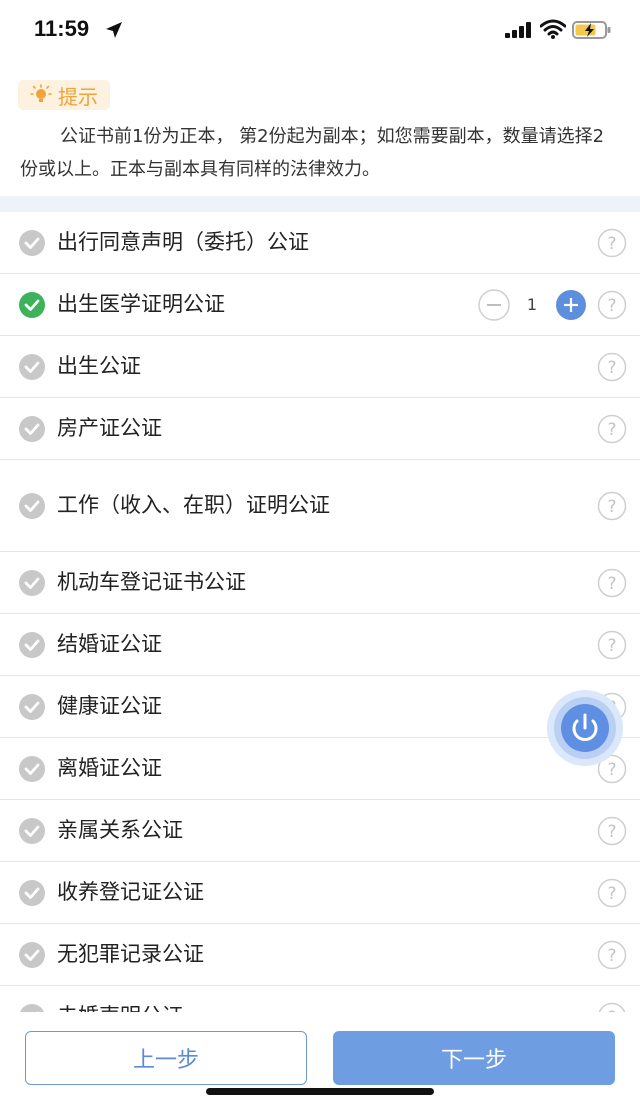 This screenshot has height=1105, width=640. I want to click on item-label: 房产证公证, so click(109, 428).